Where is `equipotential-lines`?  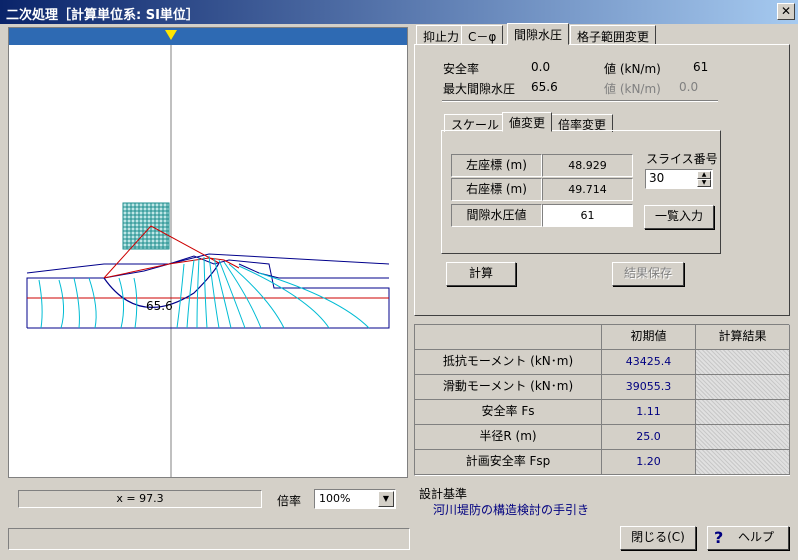 equipotential-lines is located at coordinates (204, 292).